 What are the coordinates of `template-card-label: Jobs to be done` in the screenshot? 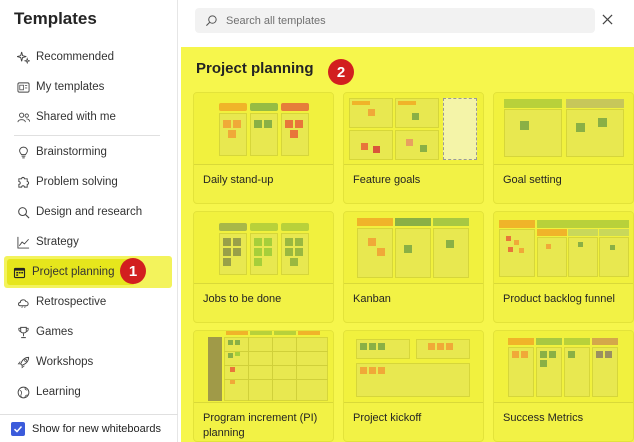 It's located at (242, 299).